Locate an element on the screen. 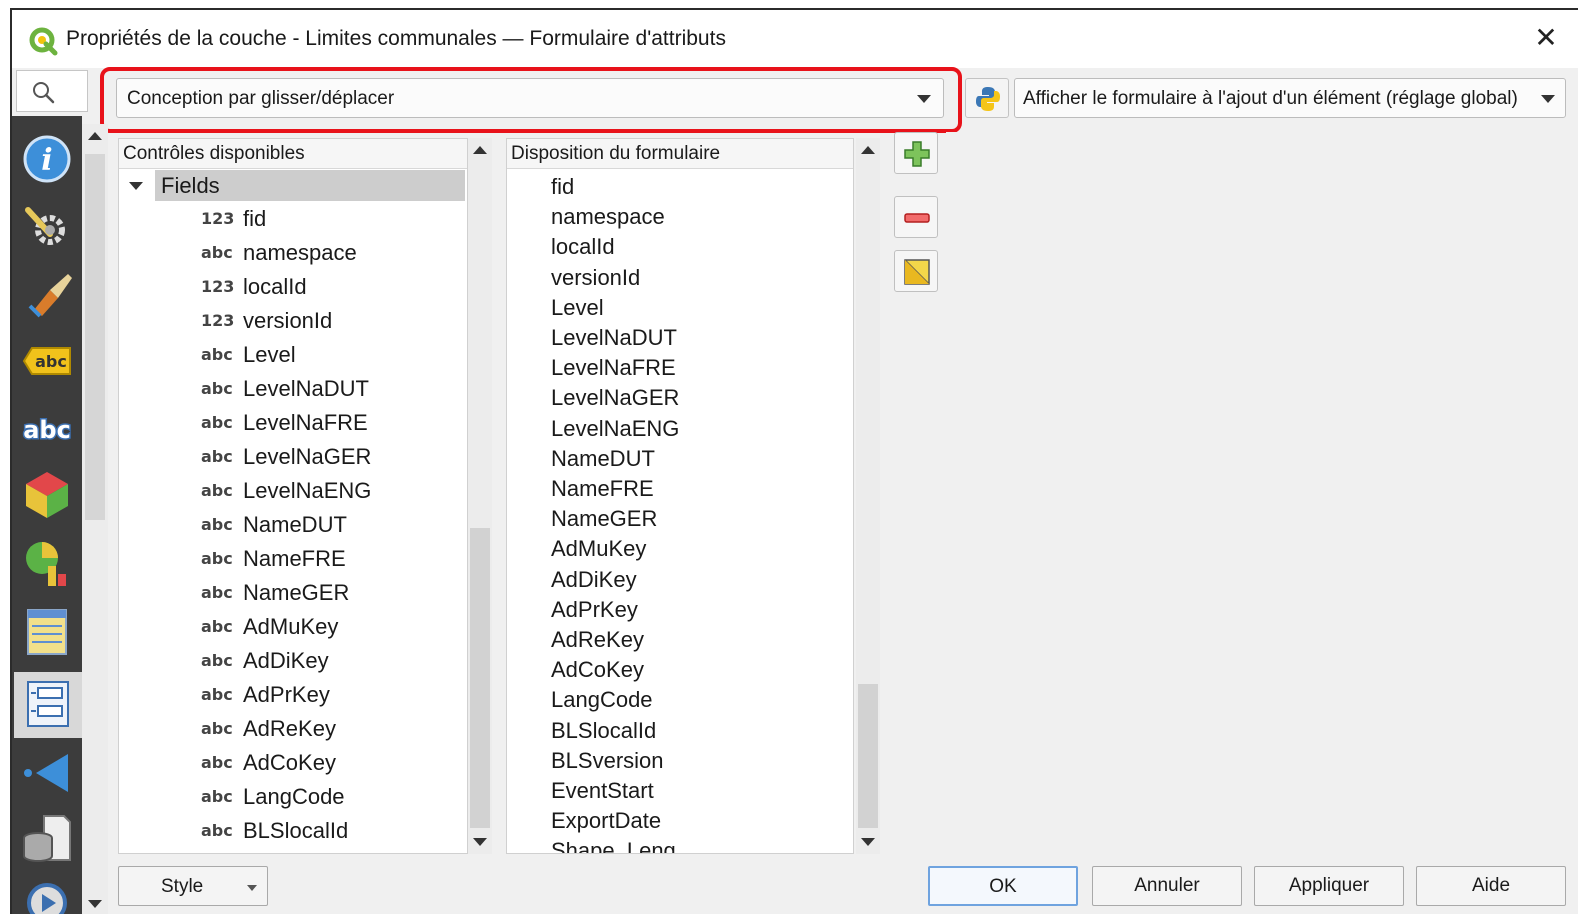 The height and width of the screenshot is (914, 1578). search-input is located at coordinates (52, 91).